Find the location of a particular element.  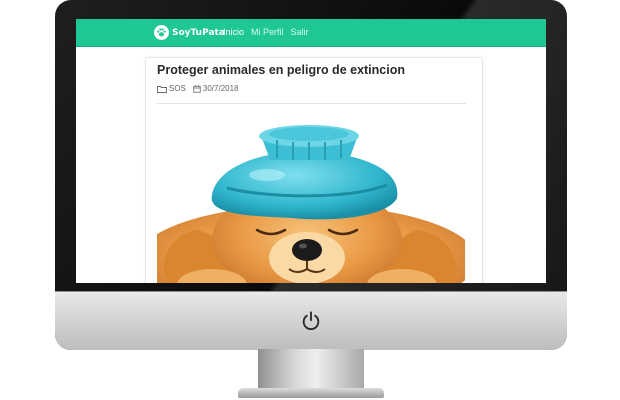

post-meta: SOS 30/7/2018 is located at coordinates (198, 88).